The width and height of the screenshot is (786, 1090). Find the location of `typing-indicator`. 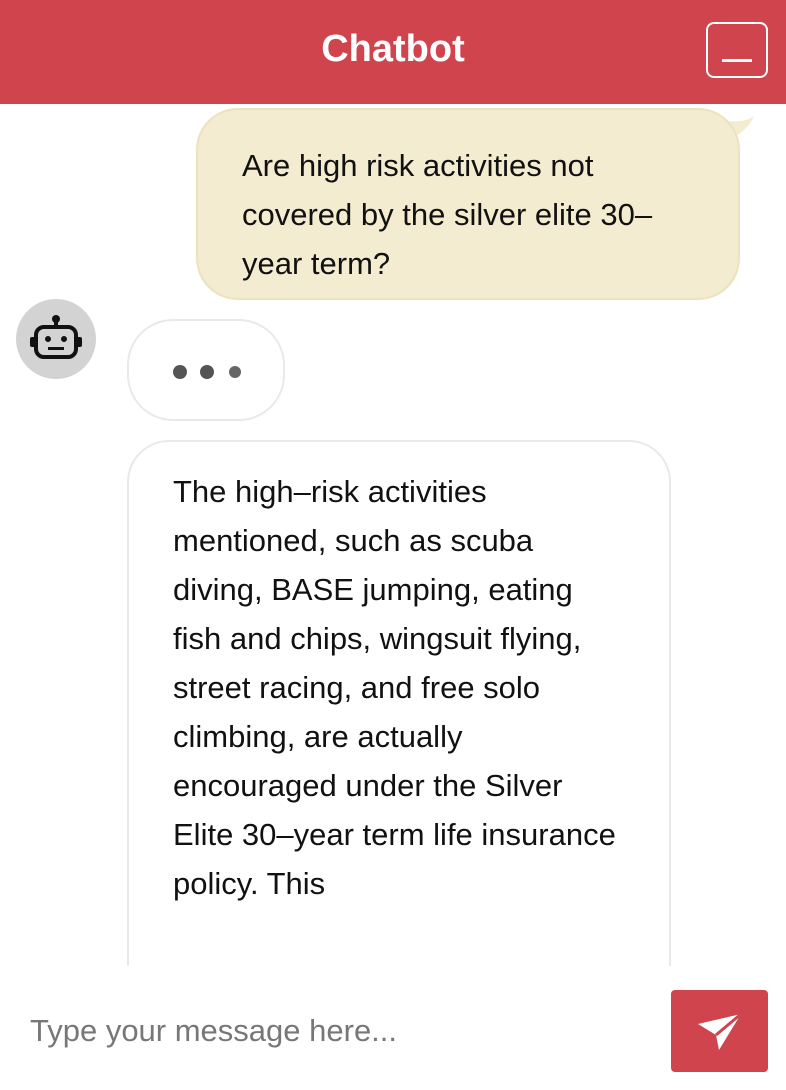

typing-indicator is located at coordinates (206, 370).